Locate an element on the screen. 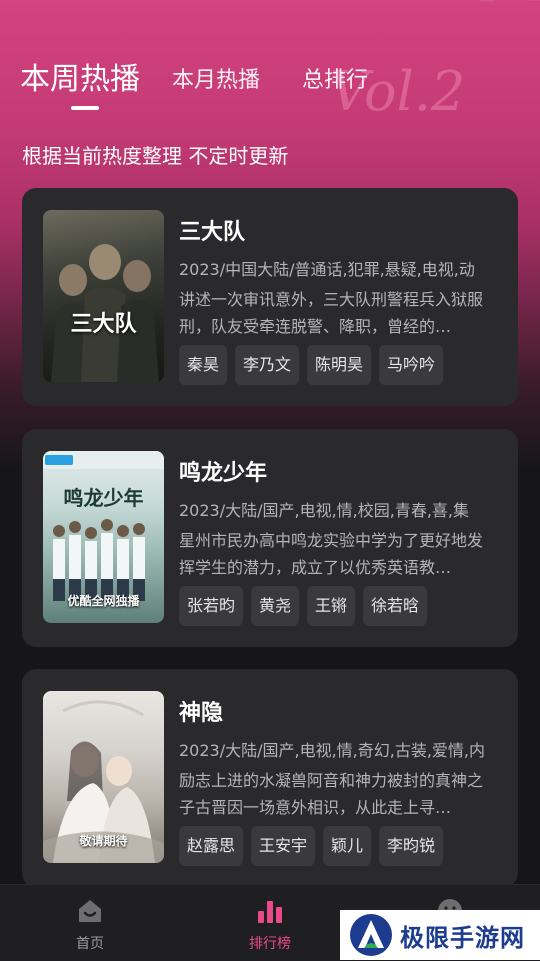 The image size is (540, 961). nav-label: 排行榜 is located at coordinates (270, 944).